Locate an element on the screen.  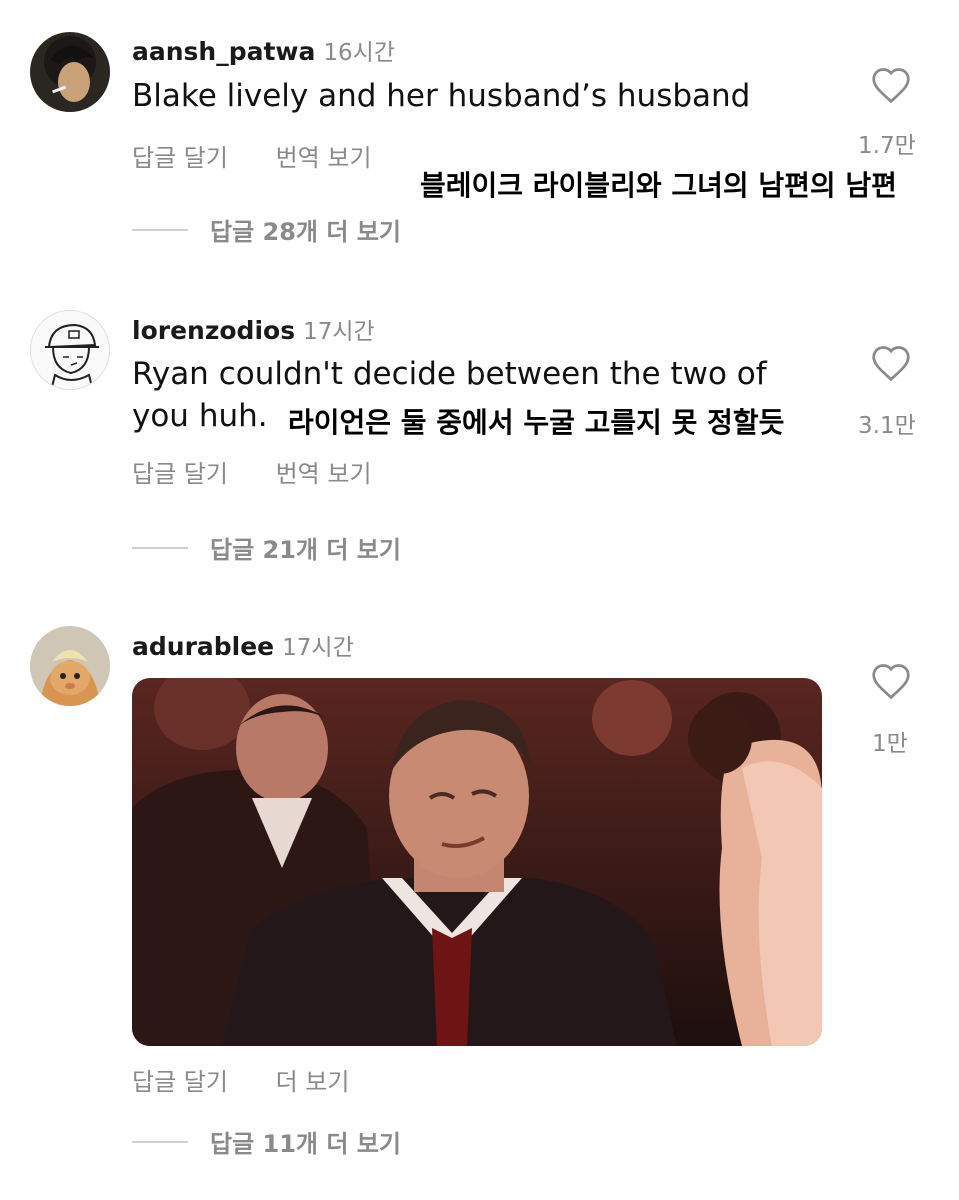
translation-overlay: 라이언은 둘 중에서 누굴 고를지 못 정할듯 is located at coordinates (536, 422).